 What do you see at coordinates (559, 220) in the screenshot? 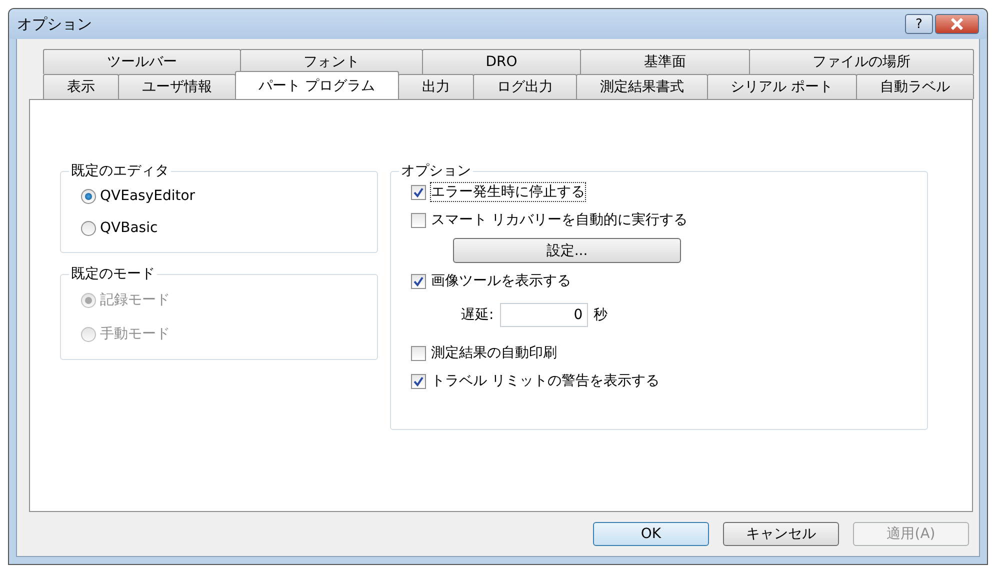
I see `checkbox-label: スマート リカバリーを自動的に実行する` at bounding box center [559, 220].